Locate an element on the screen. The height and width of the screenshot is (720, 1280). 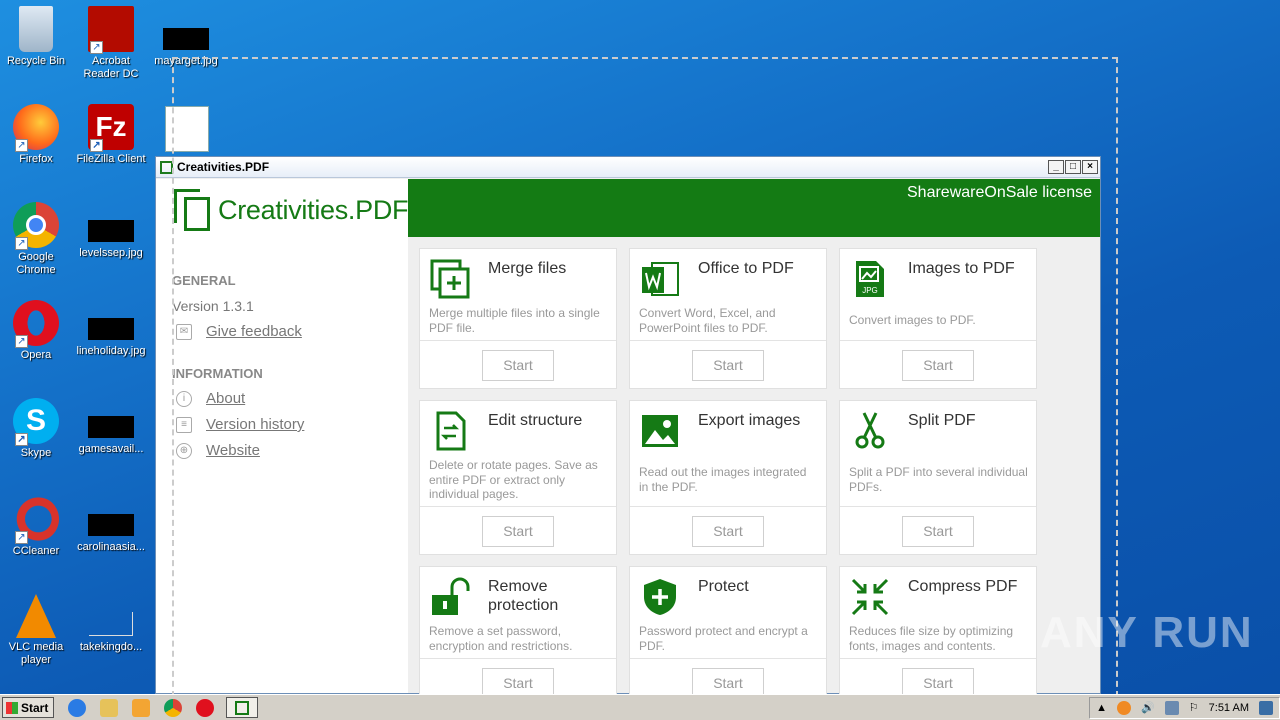
network-icon is located at coordinates (1171, 707).